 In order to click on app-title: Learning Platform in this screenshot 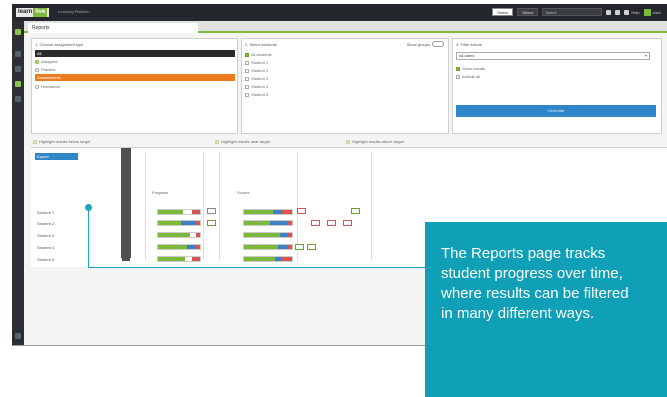, I will do `click(74, 11)`.